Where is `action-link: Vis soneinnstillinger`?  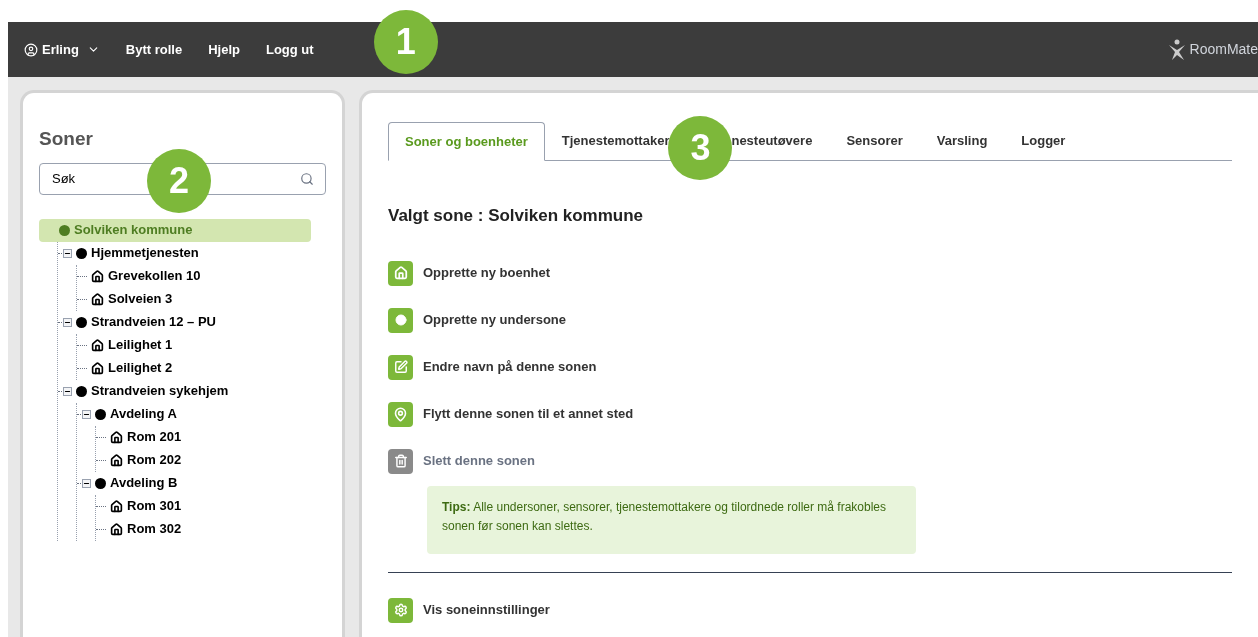
action-link: Vis soneinnstillinger is located at coordinates (486, 610).